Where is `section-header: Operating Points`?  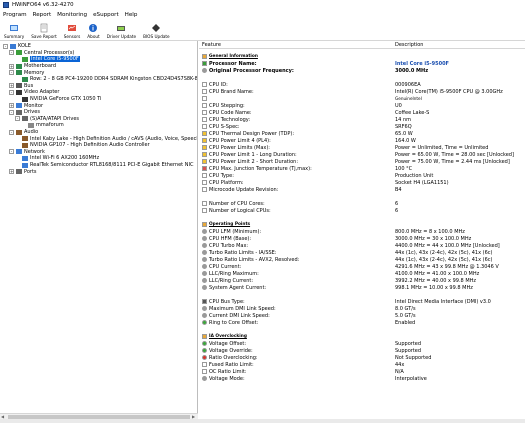 section-header: Operating Points is located at coordinates (362, 224).